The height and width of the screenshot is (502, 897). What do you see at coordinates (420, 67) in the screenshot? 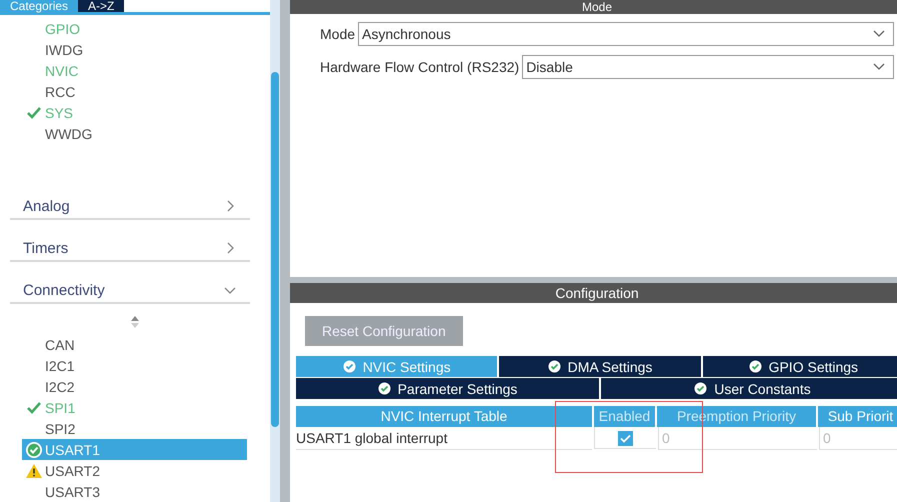
I see `field-label: Hardware Flow Control (RS232)` at bounding box center [420, 67].